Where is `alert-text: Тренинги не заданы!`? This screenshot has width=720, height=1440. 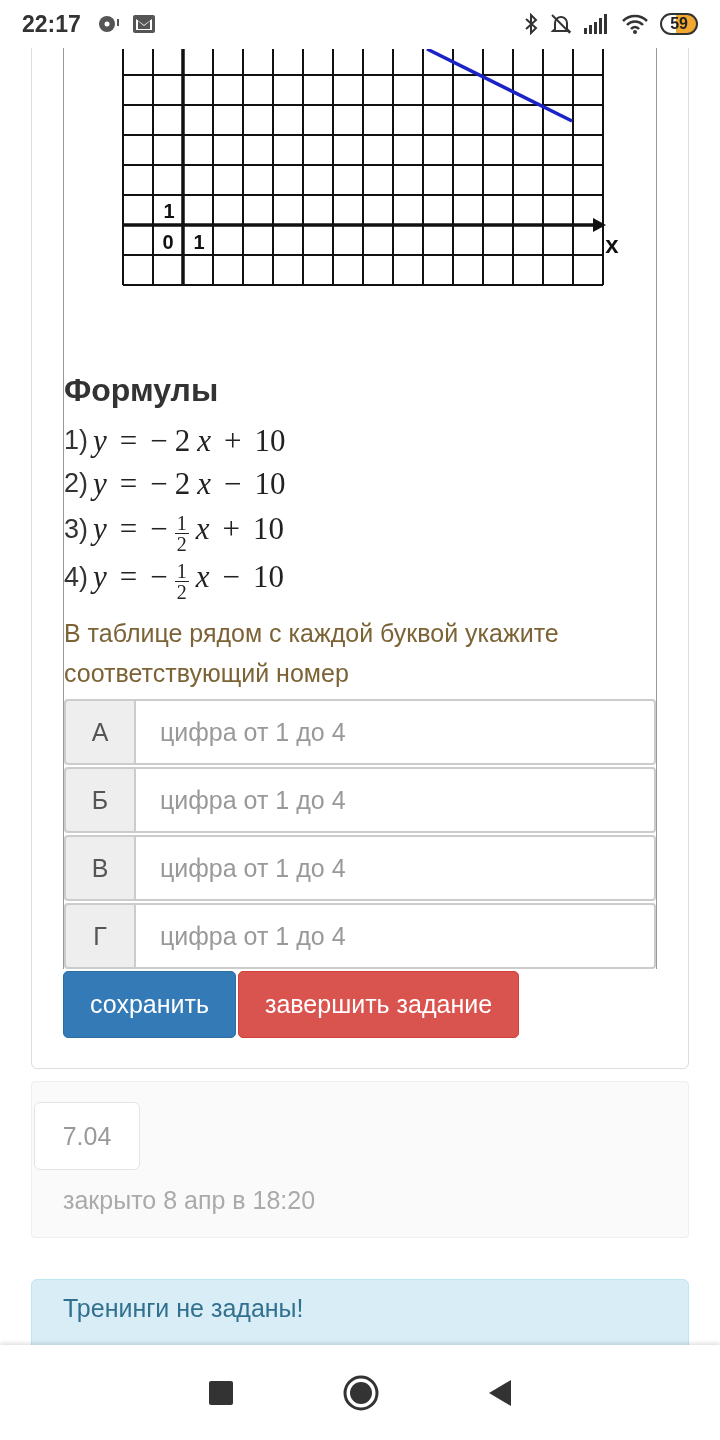 alert-text: Тренинги не заданы! is located at coordinates (183, 1308).